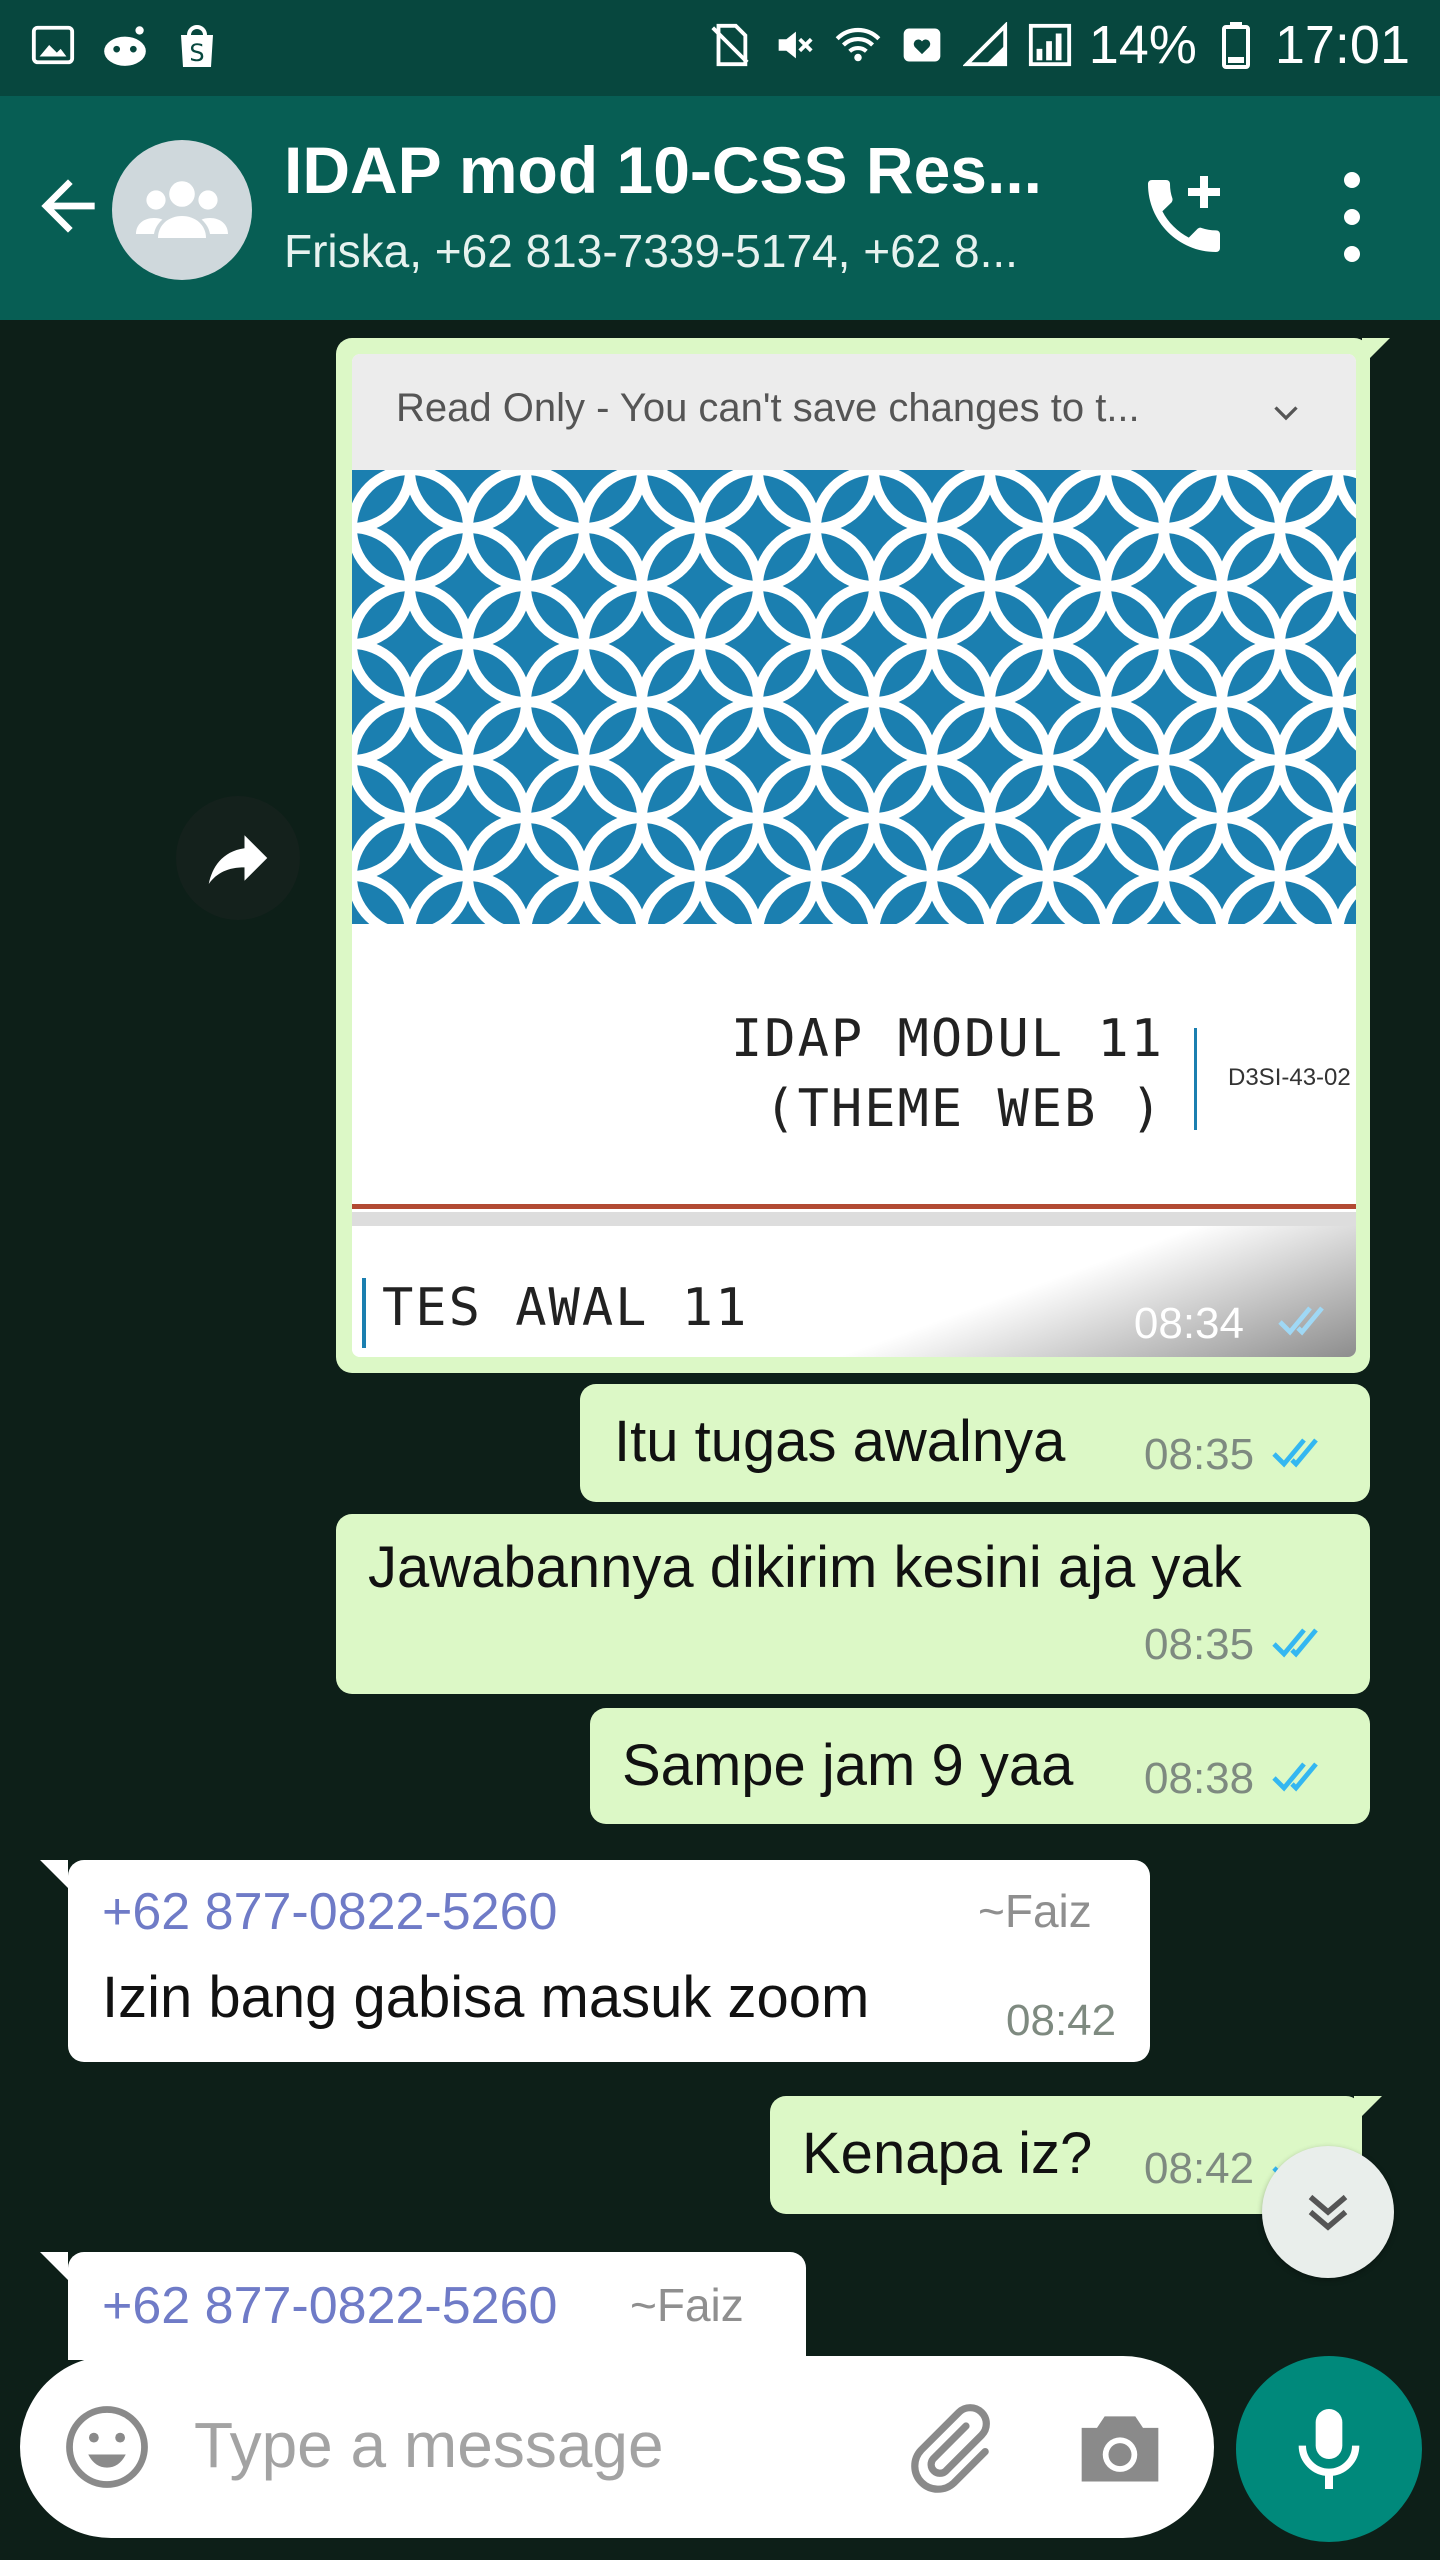  What do you see at coordinates (1342, 45) in the screenshot?
I see `status-time: 17:01` at bounding box center [1342, 45].